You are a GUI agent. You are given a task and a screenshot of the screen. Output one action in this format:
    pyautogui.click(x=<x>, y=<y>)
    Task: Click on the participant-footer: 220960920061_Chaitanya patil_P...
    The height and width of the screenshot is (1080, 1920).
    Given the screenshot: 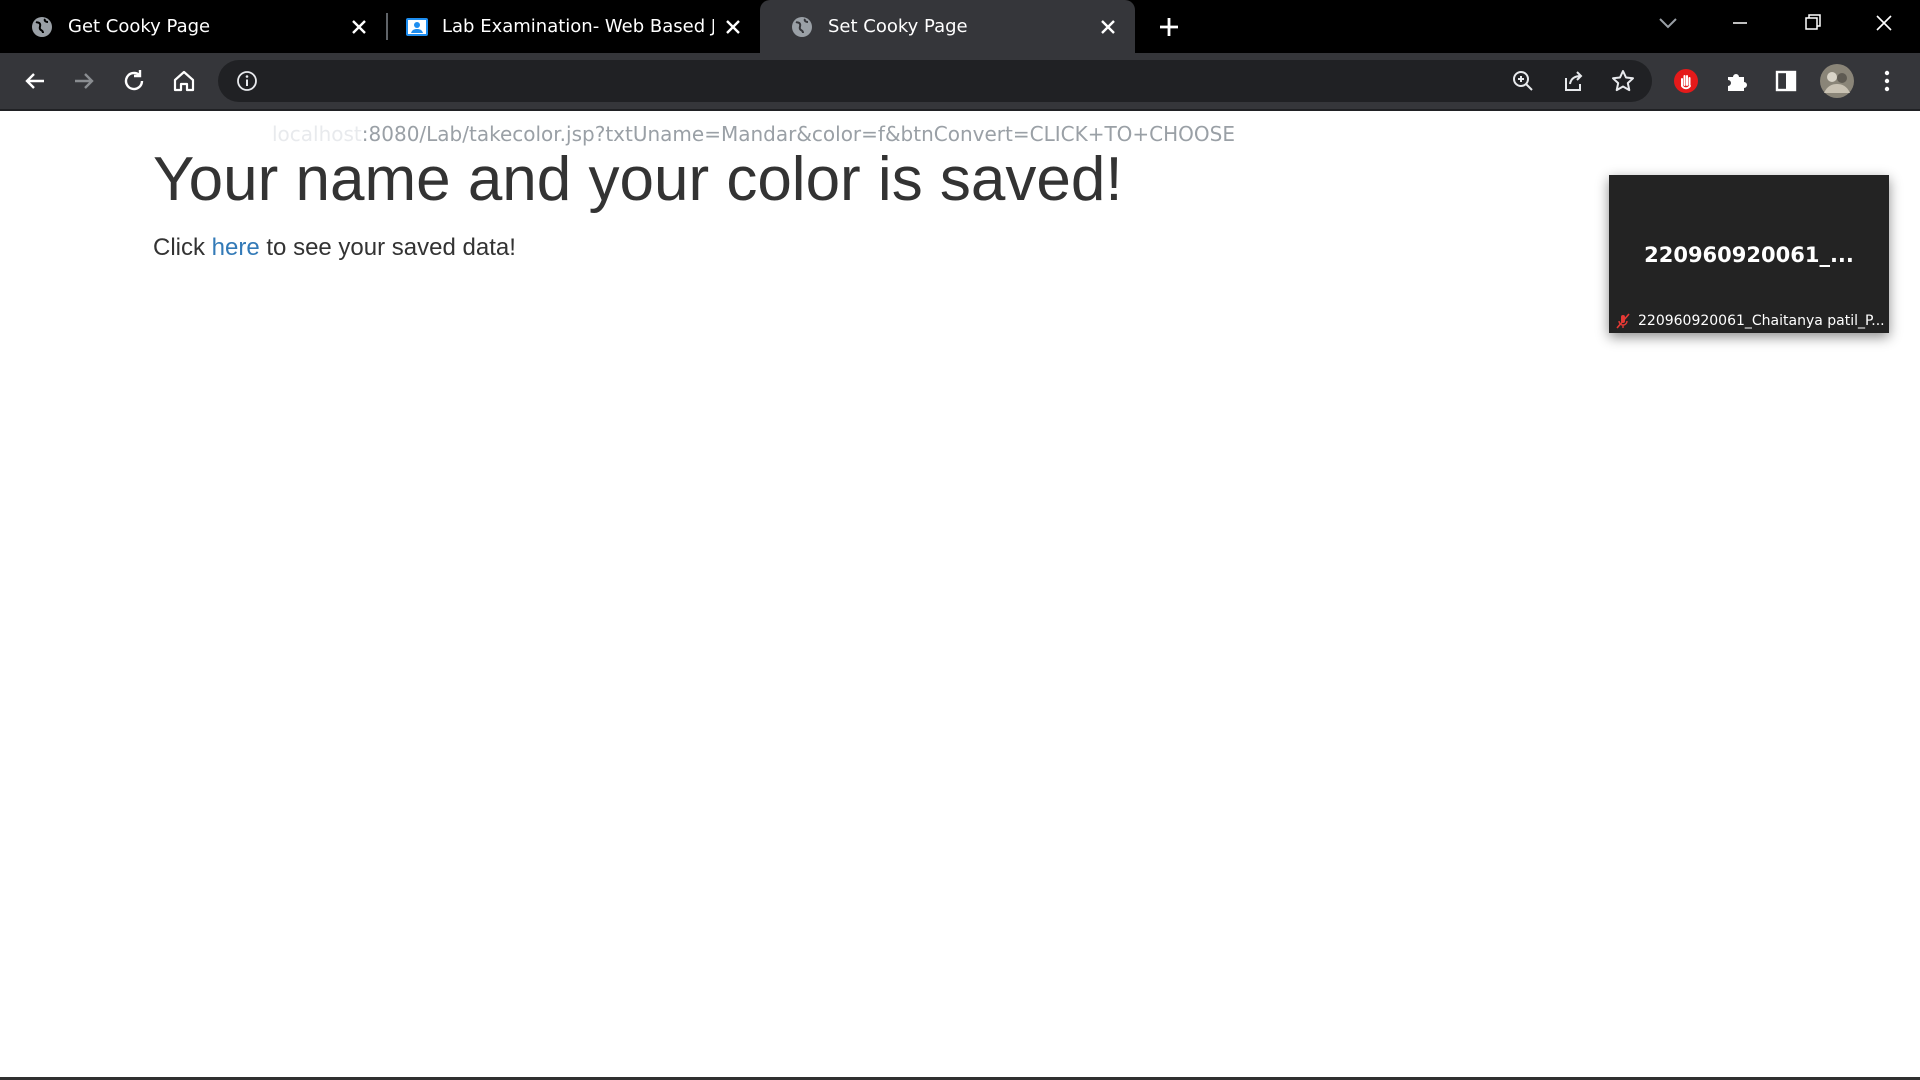 What is the action you would take?
    pyautogui.click(x=1750, y=321)
    